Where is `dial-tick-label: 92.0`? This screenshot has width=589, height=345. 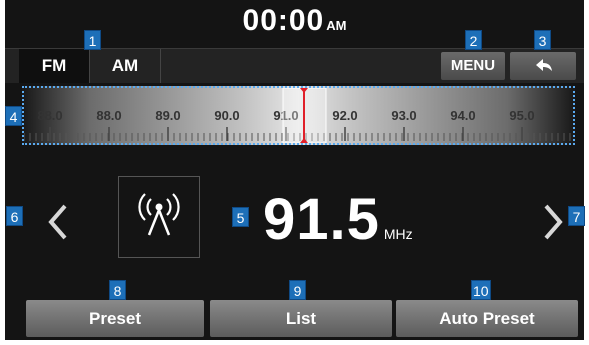 dial-tick-label: 92.0 is located at coordinates (344, 115).